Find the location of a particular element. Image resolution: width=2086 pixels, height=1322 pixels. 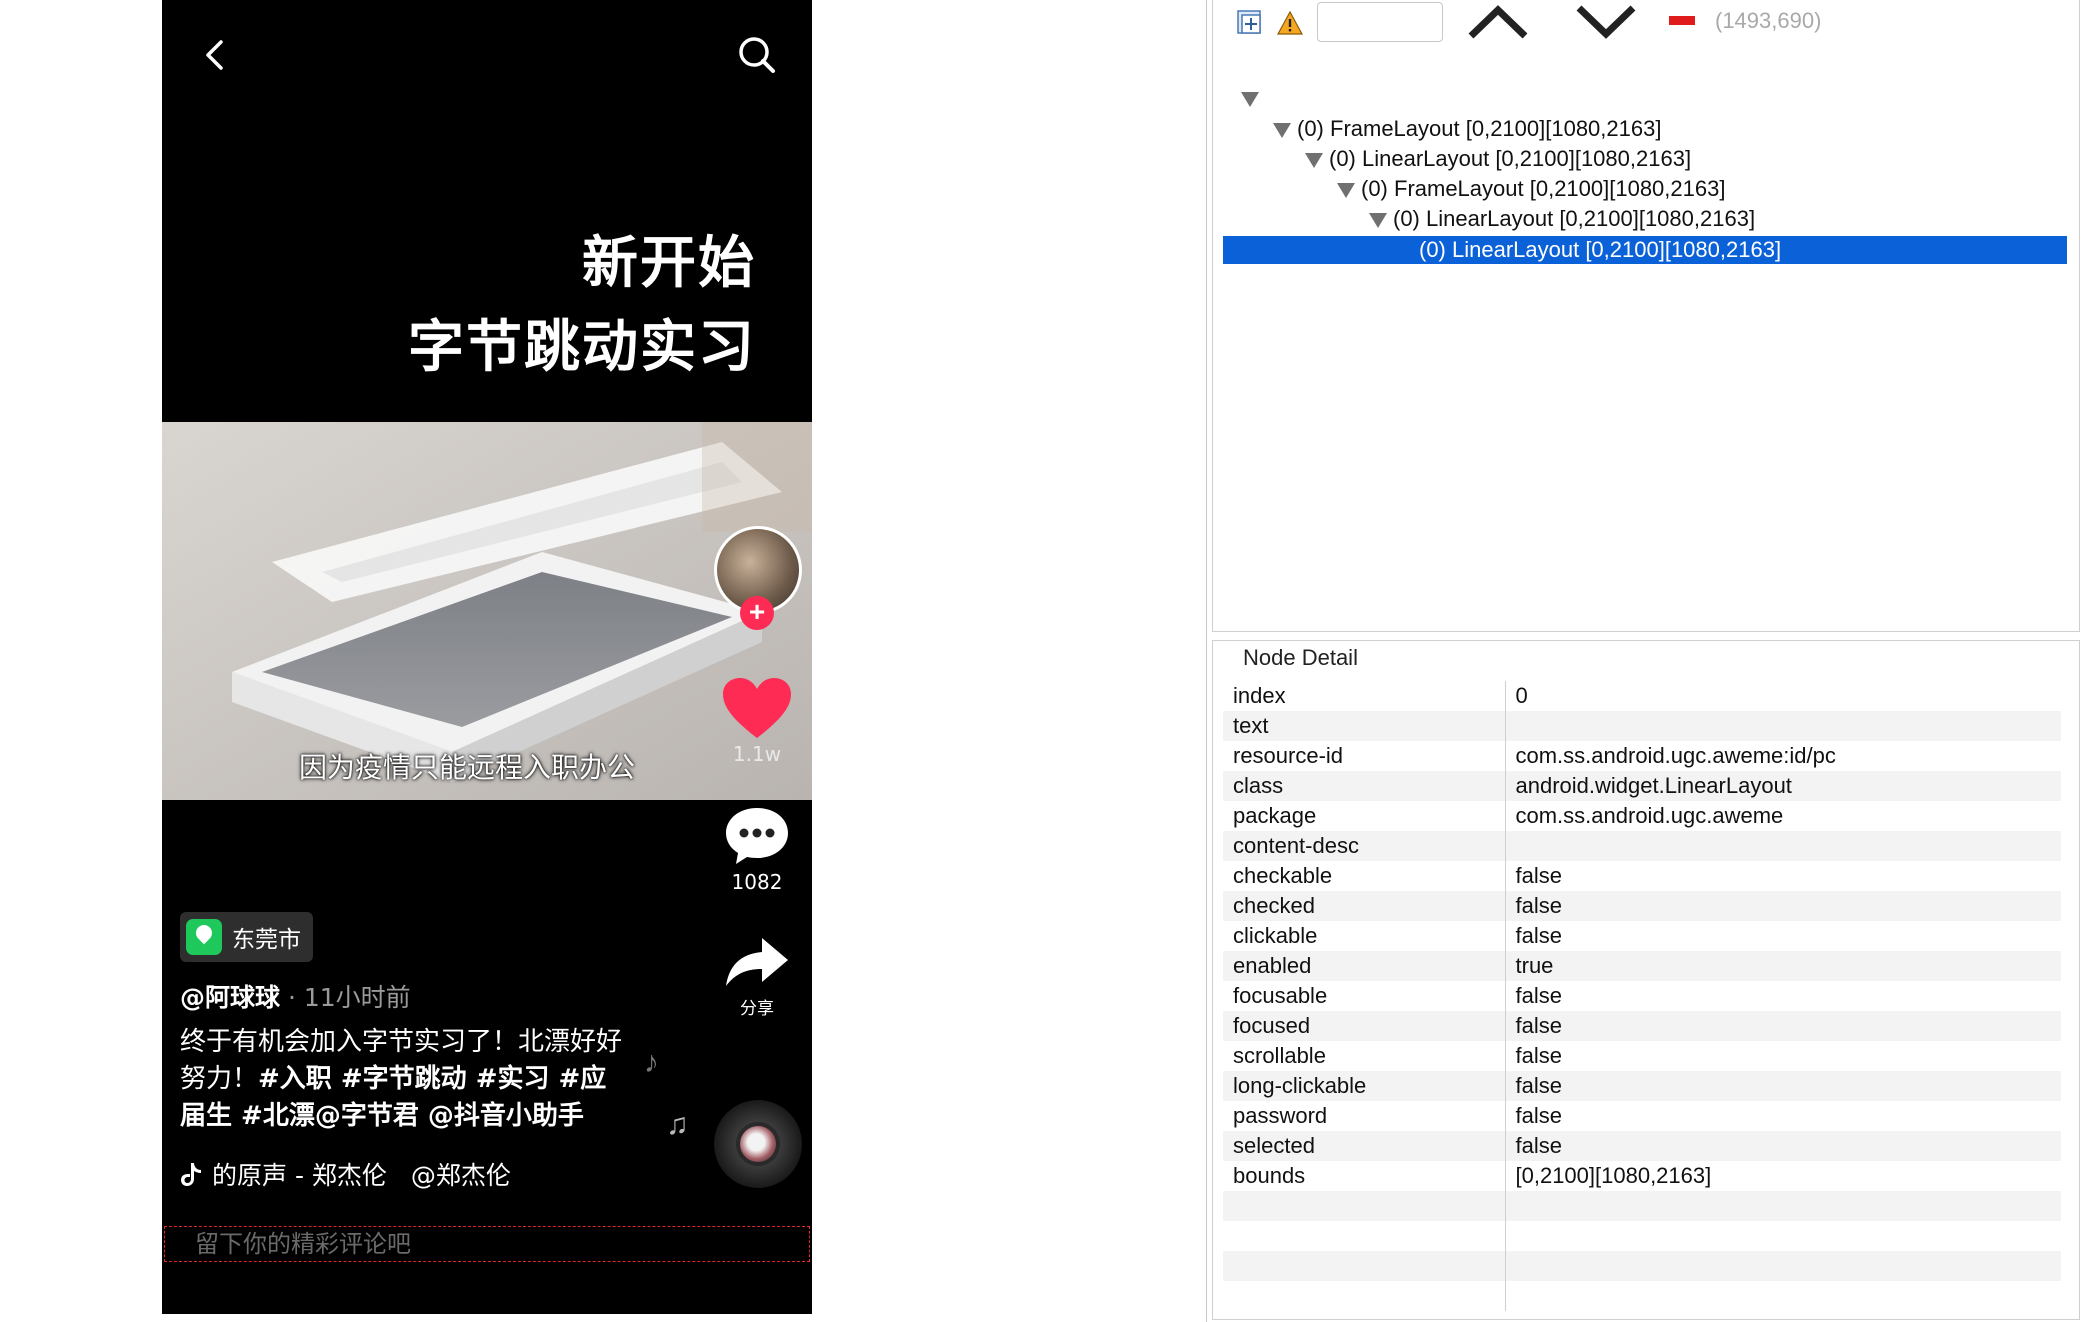

share-label: 分享 is located at coordinates (757, 1009).